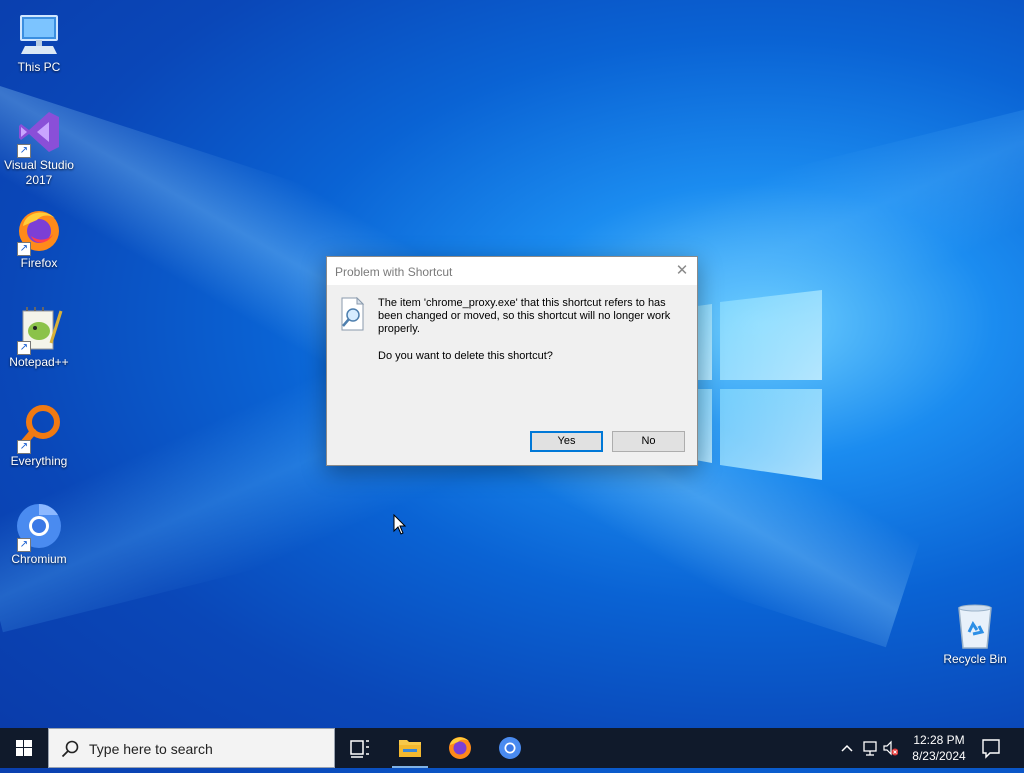 This screenshot has width=1024, height=773. What do you see at coordinates (39, 133) in the screenshot?
I see `visual-studio-icon: ↗` at bounding box center [39, 133].